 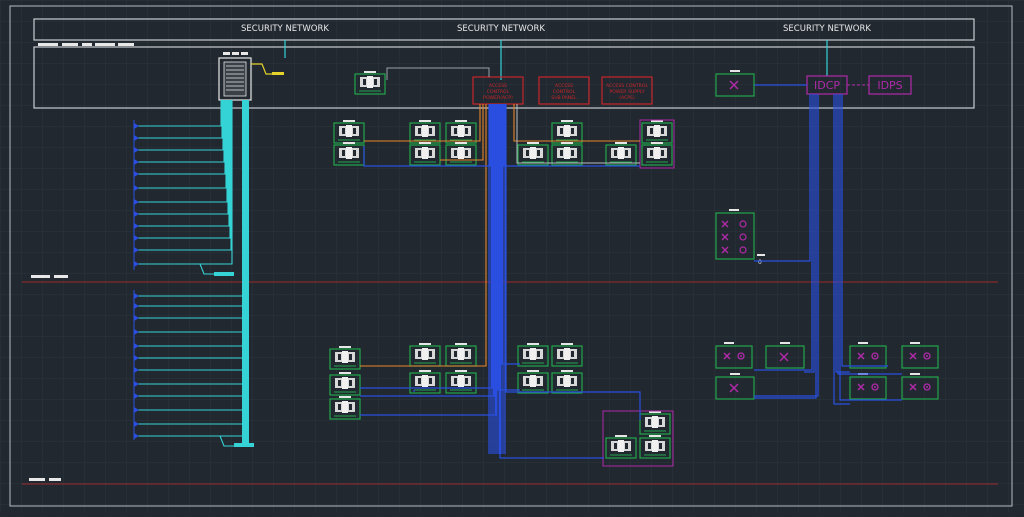 What do you see at coordinates (827, 29) in the screenshot?
I see `network-label-right: SECURITY NETWORK` at bounding box center [827, 29].